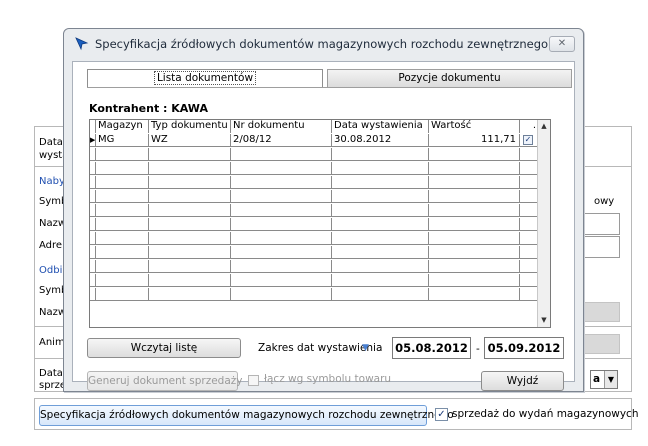 The image size is (648, 446). Describe the element at coordinates (165, 381) in the screenshot. I see `generate-sales-document-button: Generuj dokument sprzedaży` at that location.